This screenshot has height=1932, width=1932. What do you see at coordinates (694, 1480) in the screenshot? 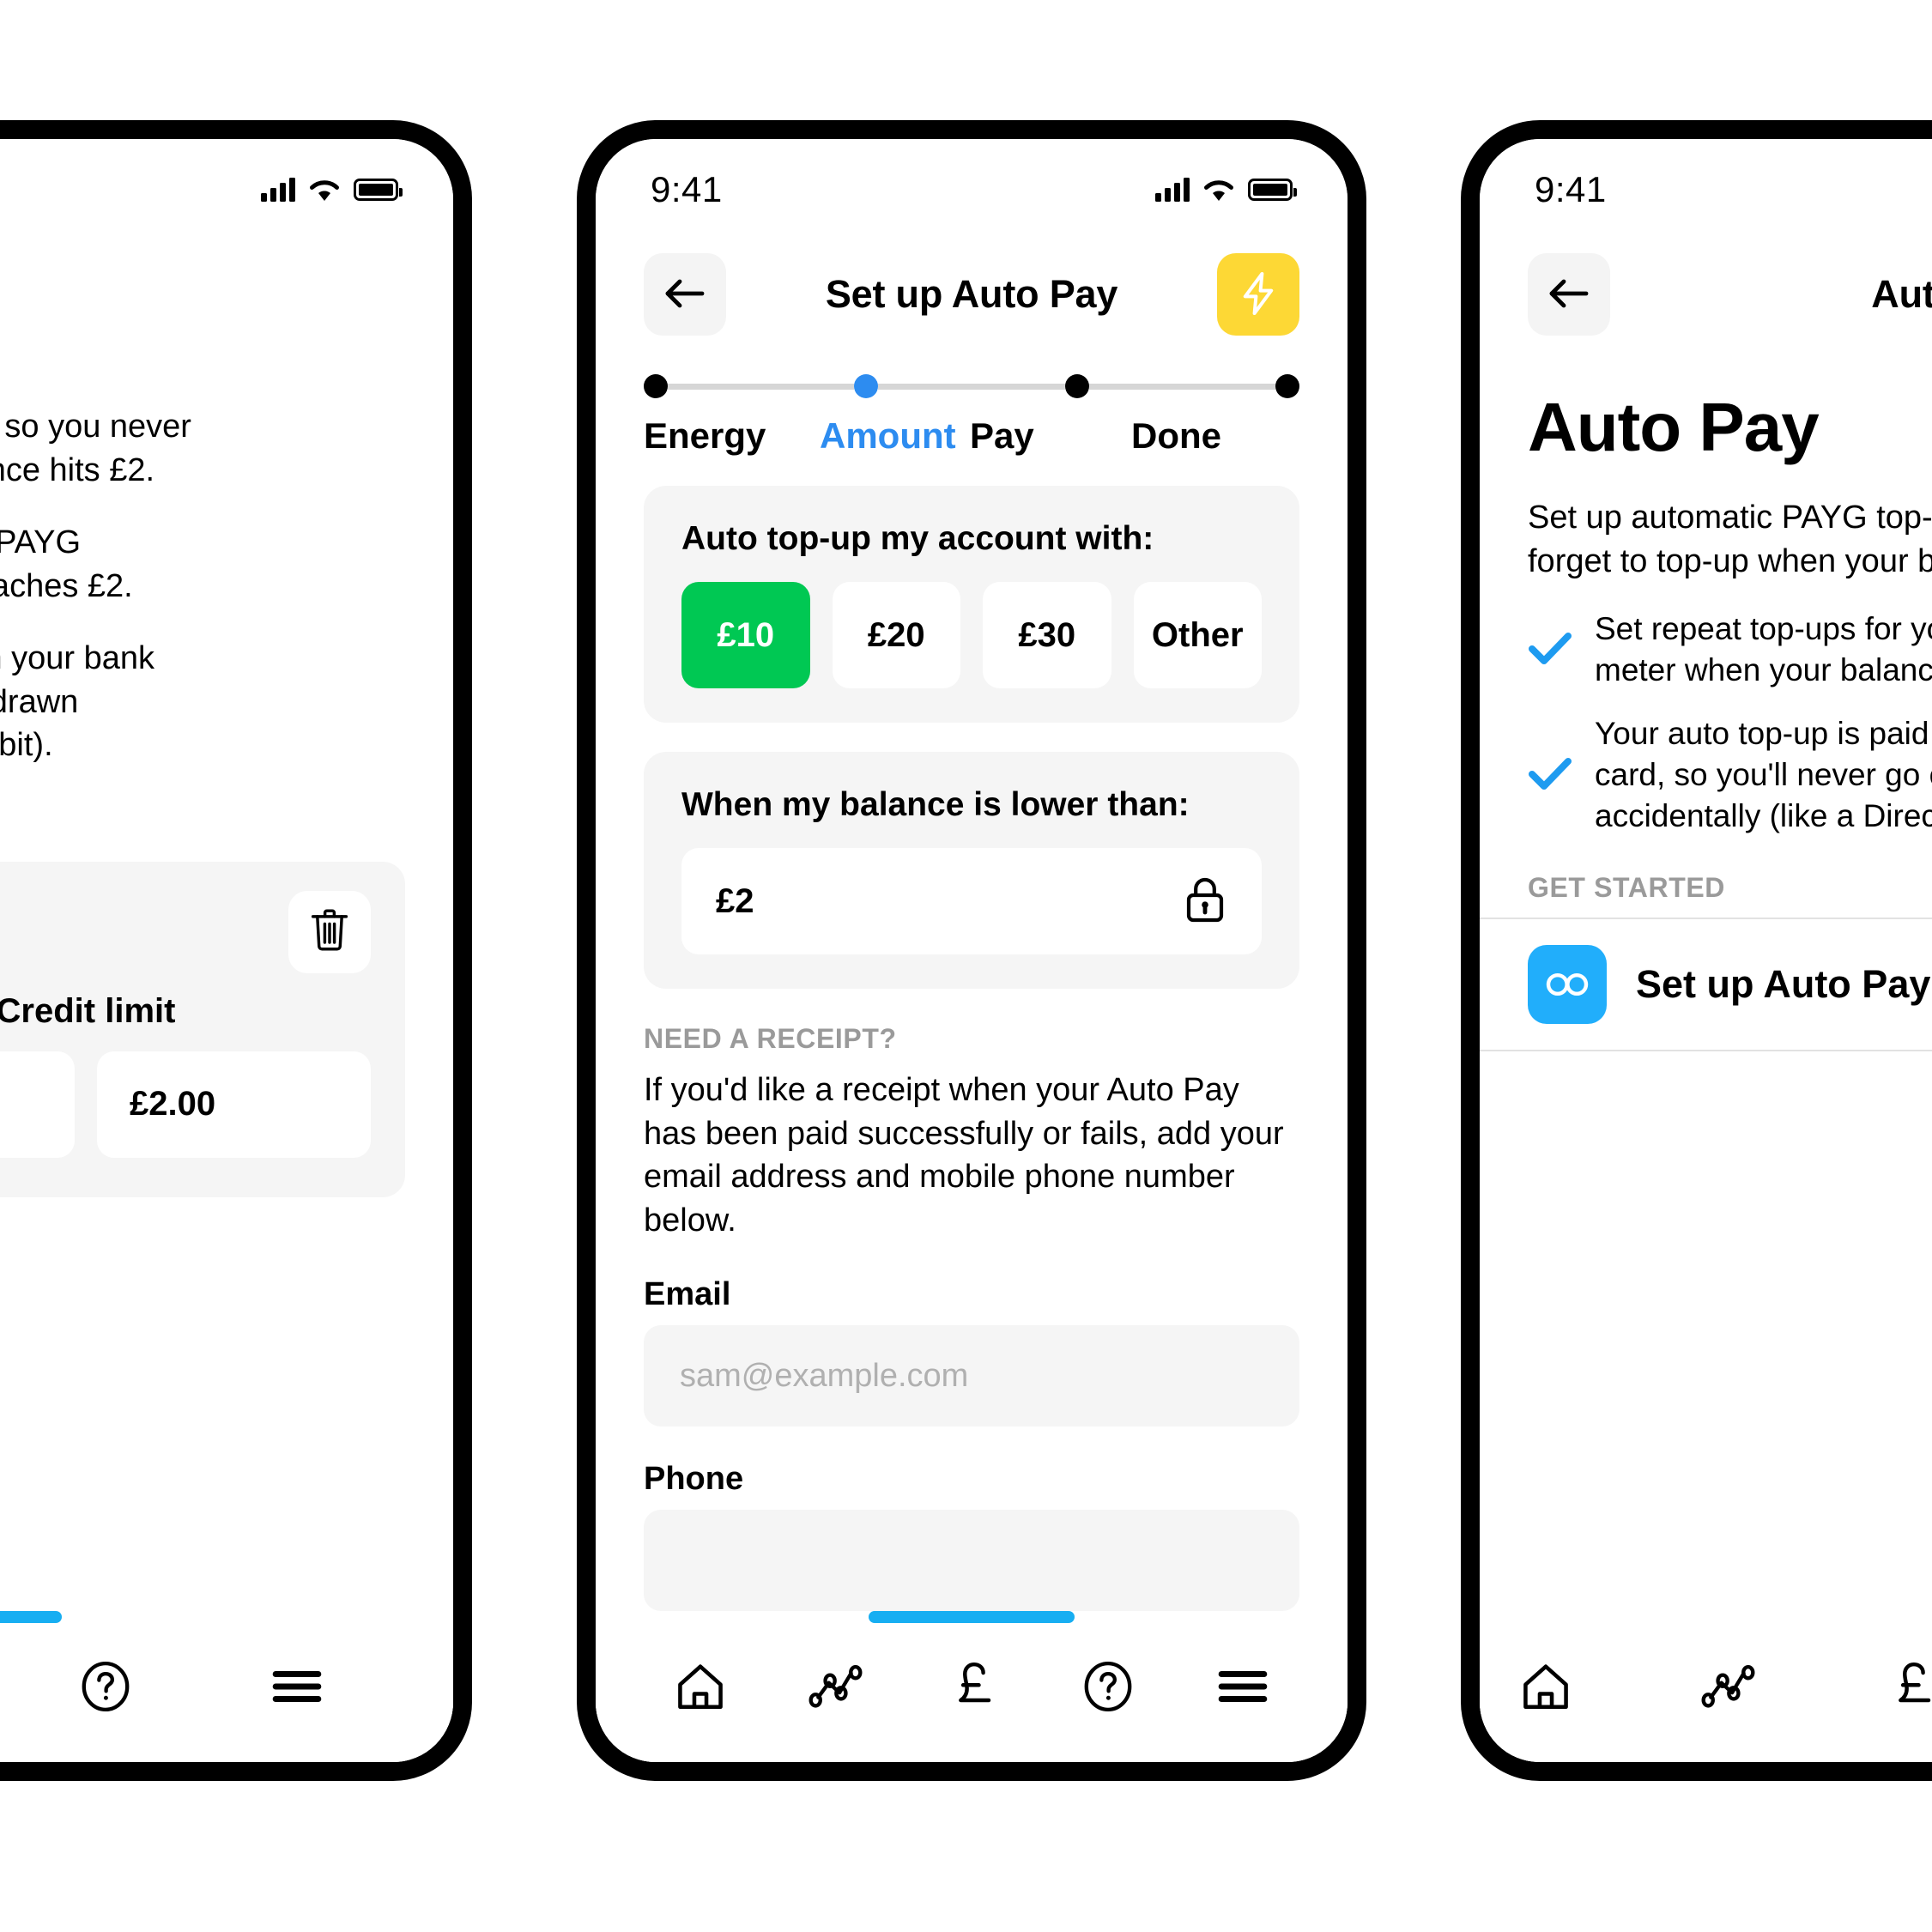
I see `phone-label: Phone` at bounding box center [694, 1480].